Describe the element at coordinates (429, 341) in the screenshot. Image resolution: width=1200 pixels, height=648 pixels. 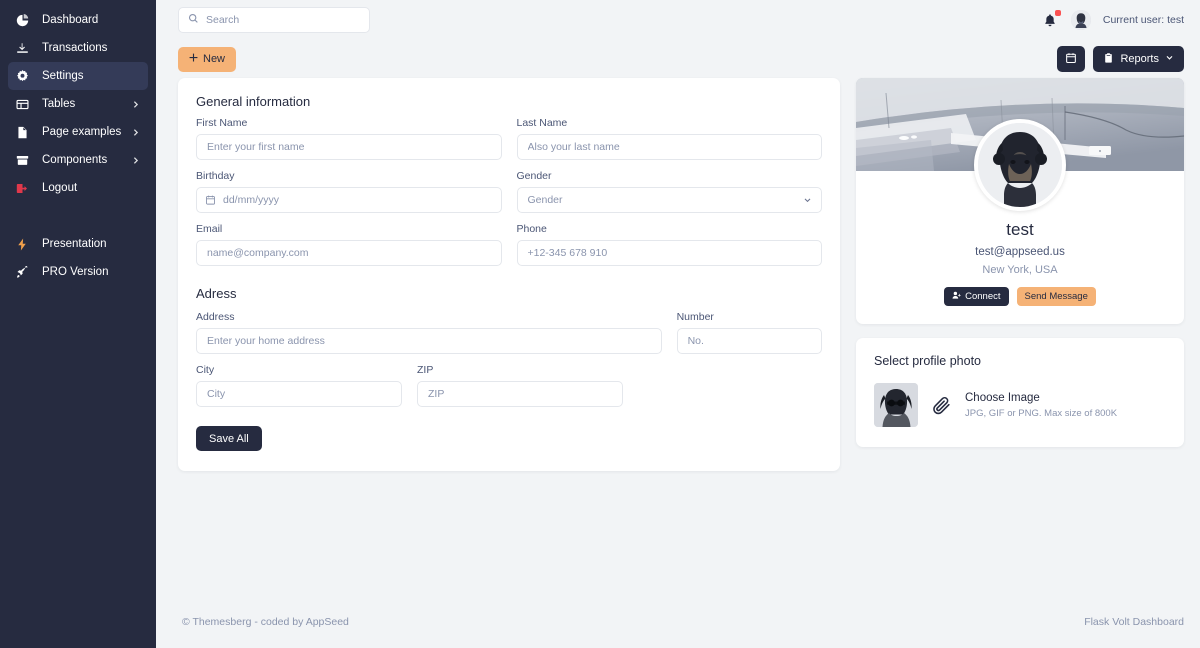
I see `address-input` at that location.